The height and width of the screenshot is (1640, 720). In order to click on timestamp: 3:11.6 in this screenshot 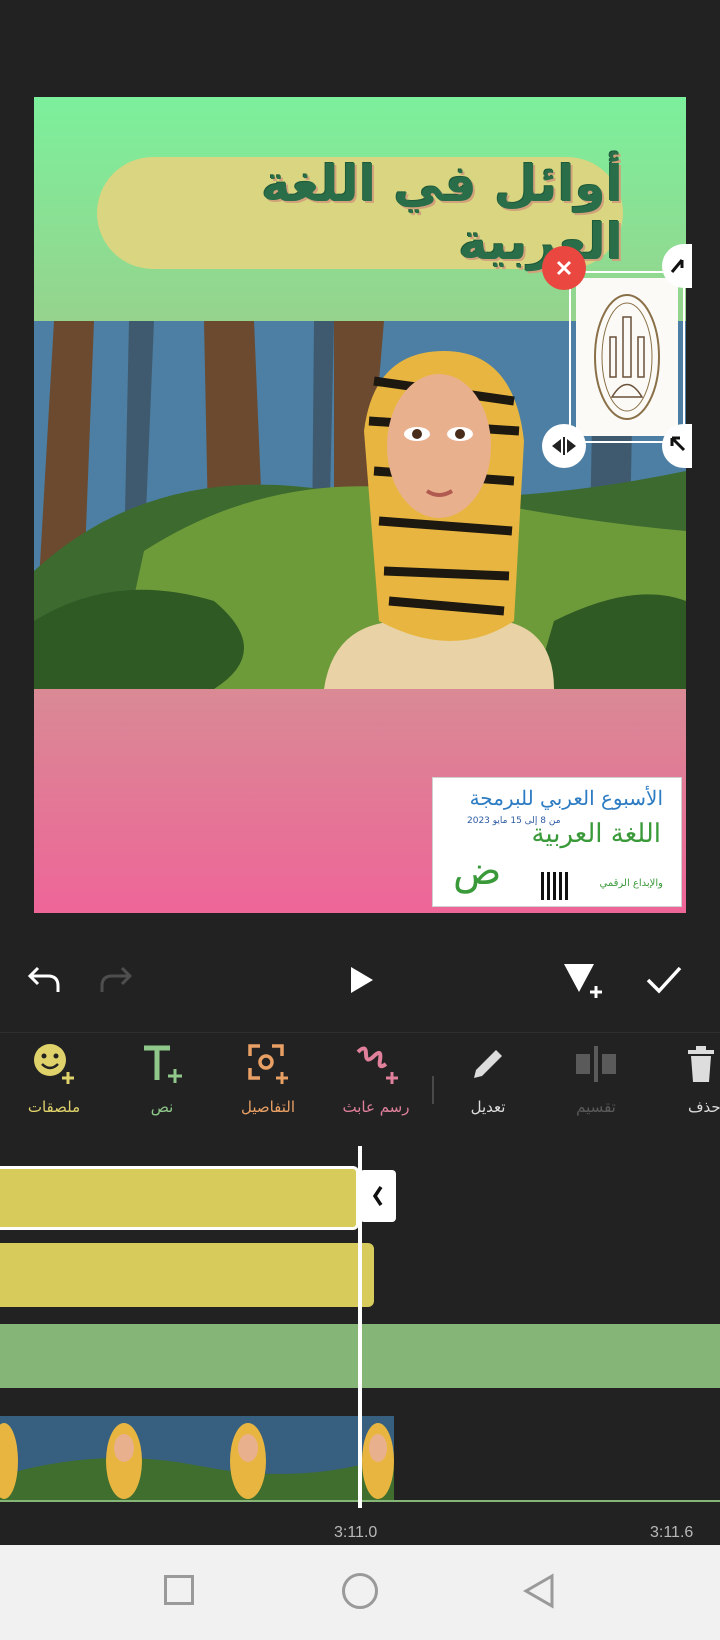, I will do `click(672, 1532)`.